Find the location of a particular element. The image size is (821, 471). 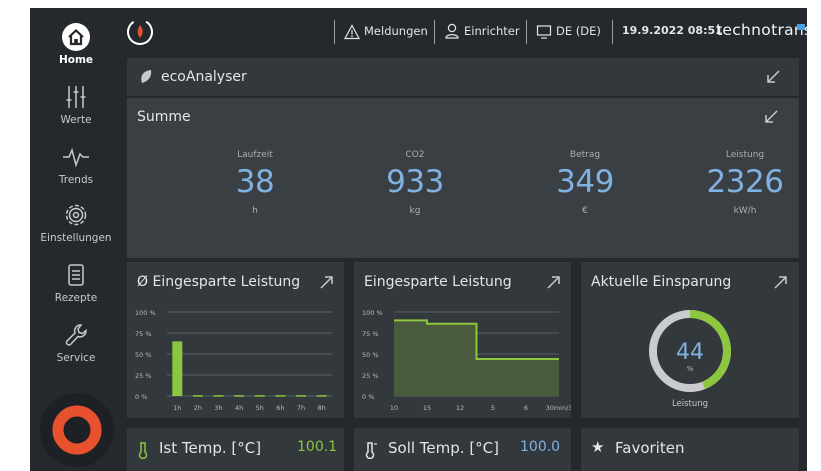

chart-panel-current: Aktuelle Einsparung 44% Leistung is located at coordinates (690, 340).